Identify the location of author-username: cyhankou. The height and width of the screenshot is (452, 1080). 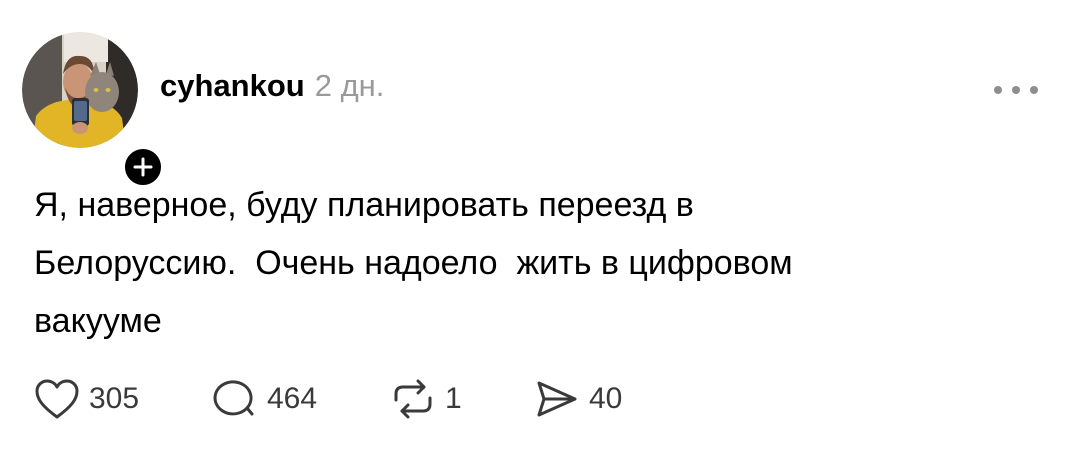
(232, 86).